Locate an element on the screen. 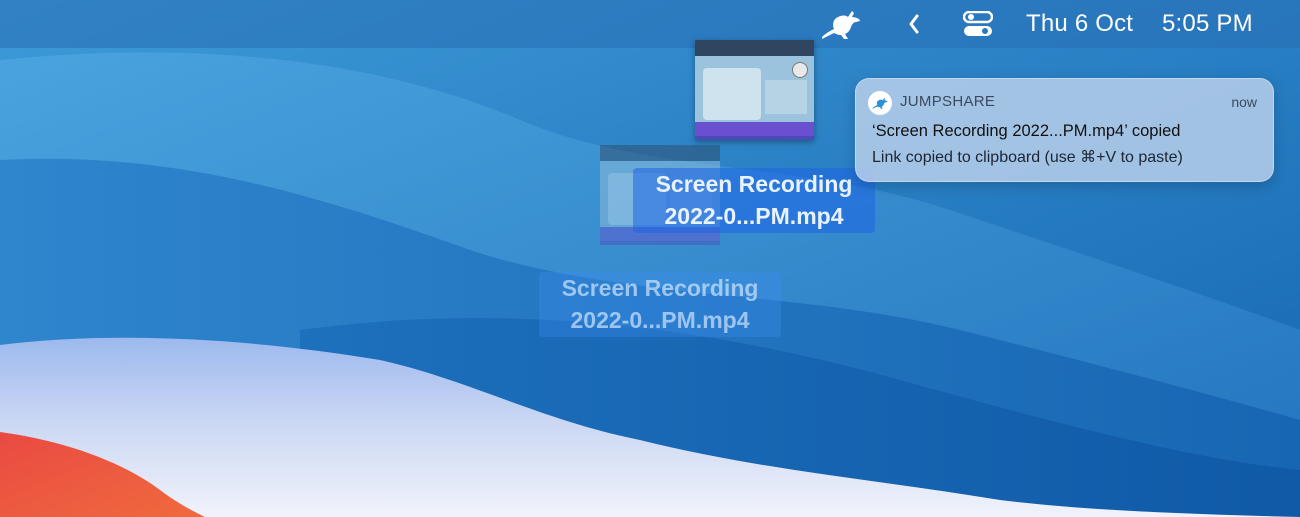 The width and height of the screenshot is (1300, 517). dragged-file-label: Screen Recording 2022-0...PM.mp4 is located at coordinates (754, 200).